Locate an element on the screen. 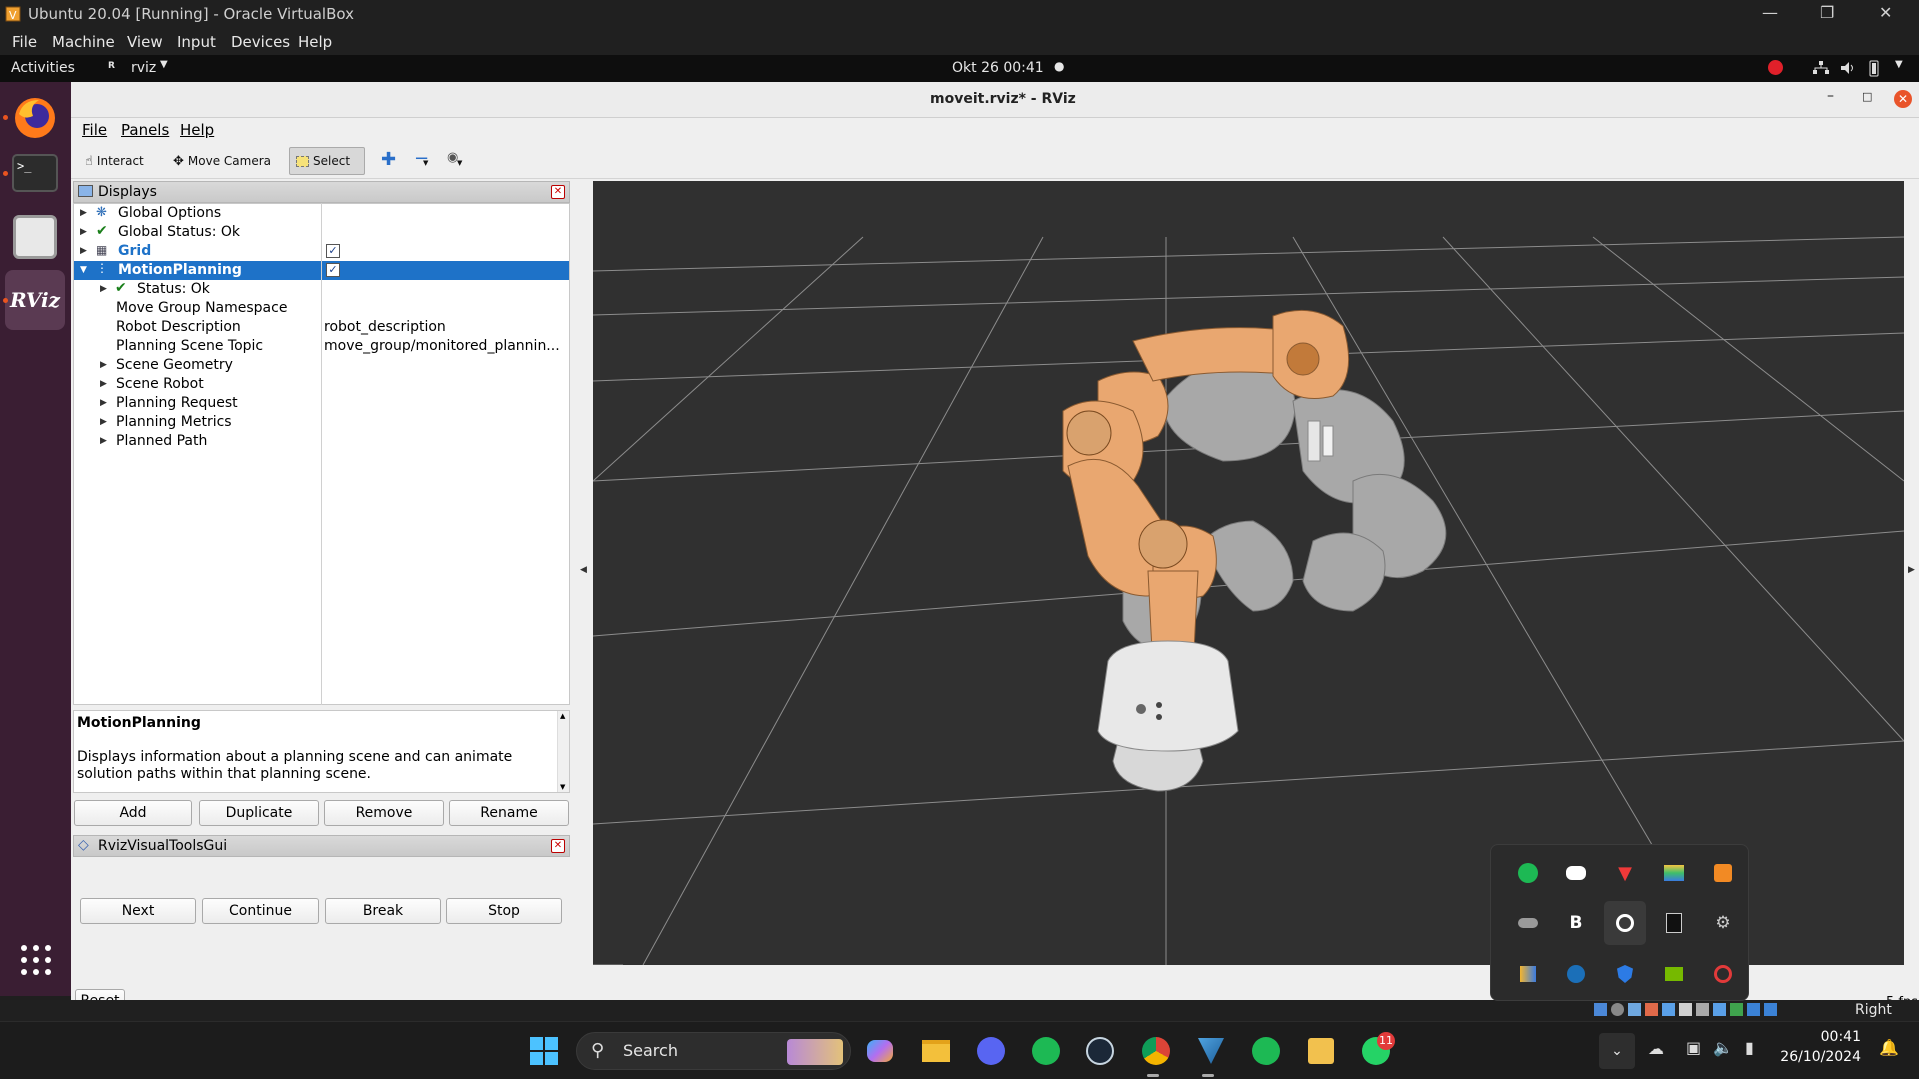  copilot-icon is located at coordinates (880, 1051).